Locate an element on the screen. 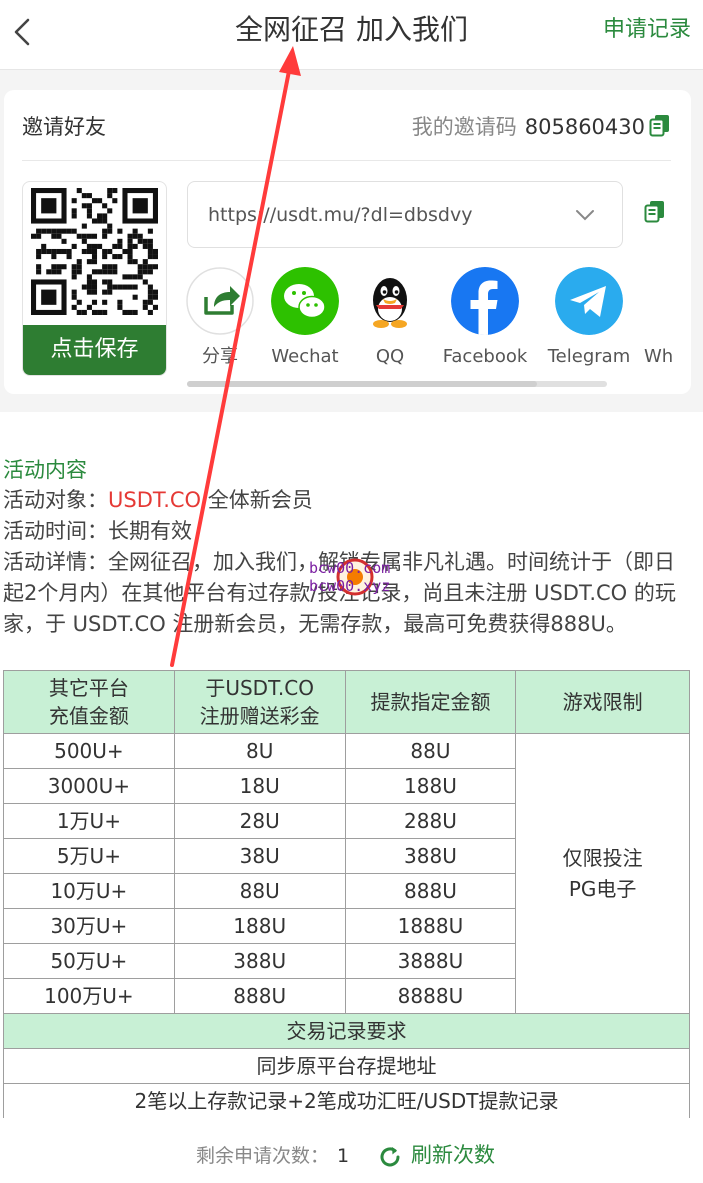 This screenshot has width=703, height=1183. facebook-icon is located at coordinates (485, 301).